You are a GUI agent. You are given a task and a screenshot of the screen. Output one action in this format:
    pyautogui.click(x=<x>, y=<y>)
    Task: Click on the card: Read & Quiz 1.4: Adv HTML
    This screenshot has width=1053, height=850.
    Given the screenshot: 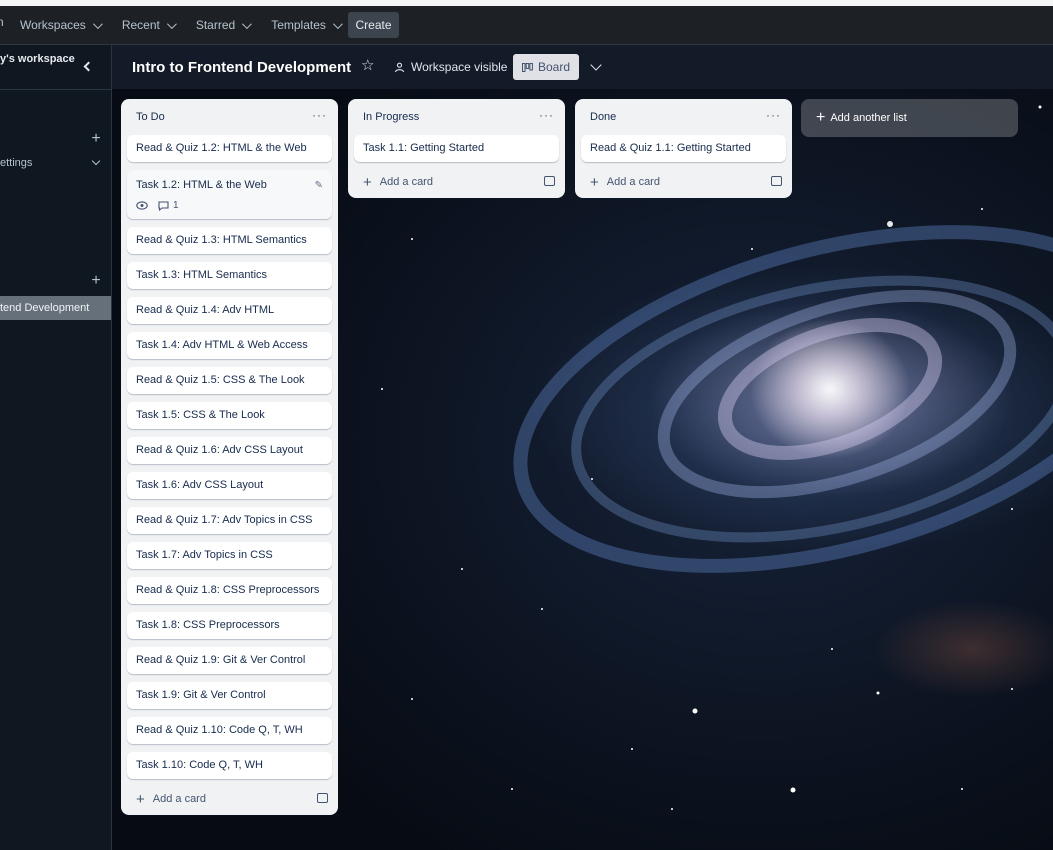 What is the action you would take?
    pyautogui.click(x=229, y=310)
    